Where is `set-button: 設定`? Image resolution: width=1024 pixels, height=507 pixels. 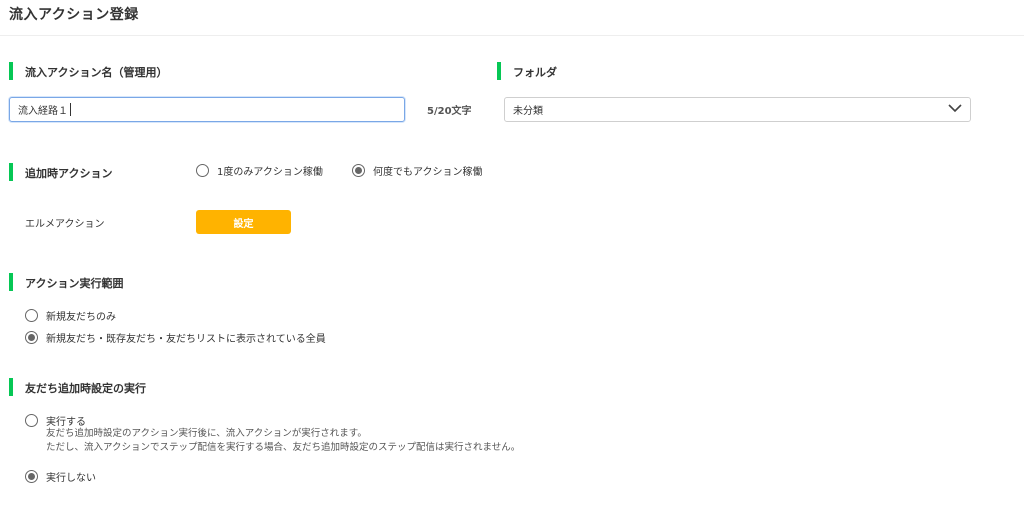
set-button: 設定 is located at coordinates (243, 222).